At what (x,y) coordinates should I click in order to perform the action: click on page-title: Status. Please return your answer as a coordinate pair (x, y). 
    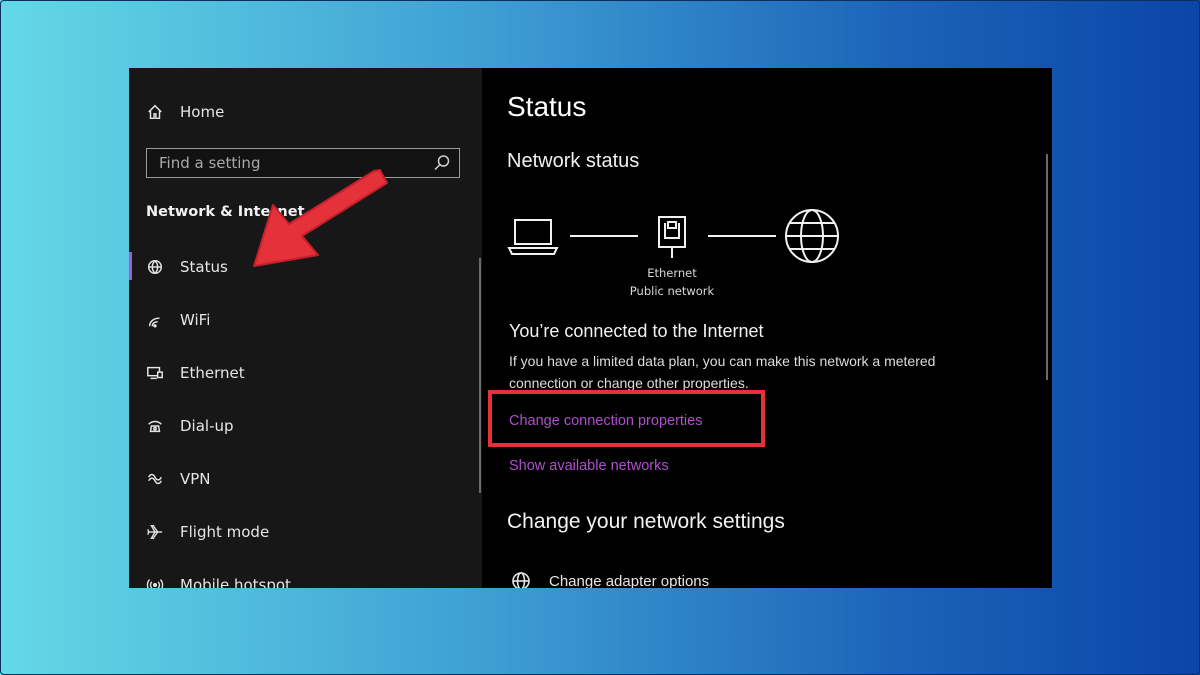
    Looking at the image, I should click on (547, 106).